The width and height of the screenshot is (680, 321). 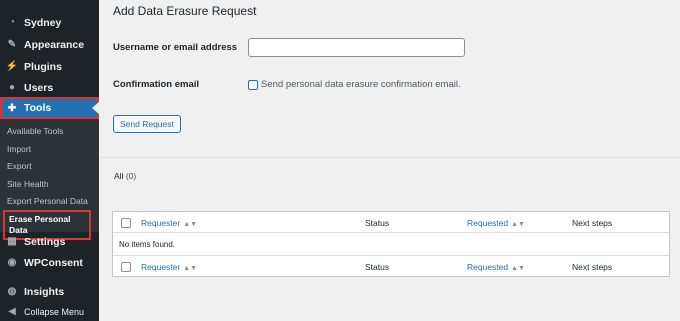 I want to click on wrench-icon: ✚, so click(x=12, y=108).